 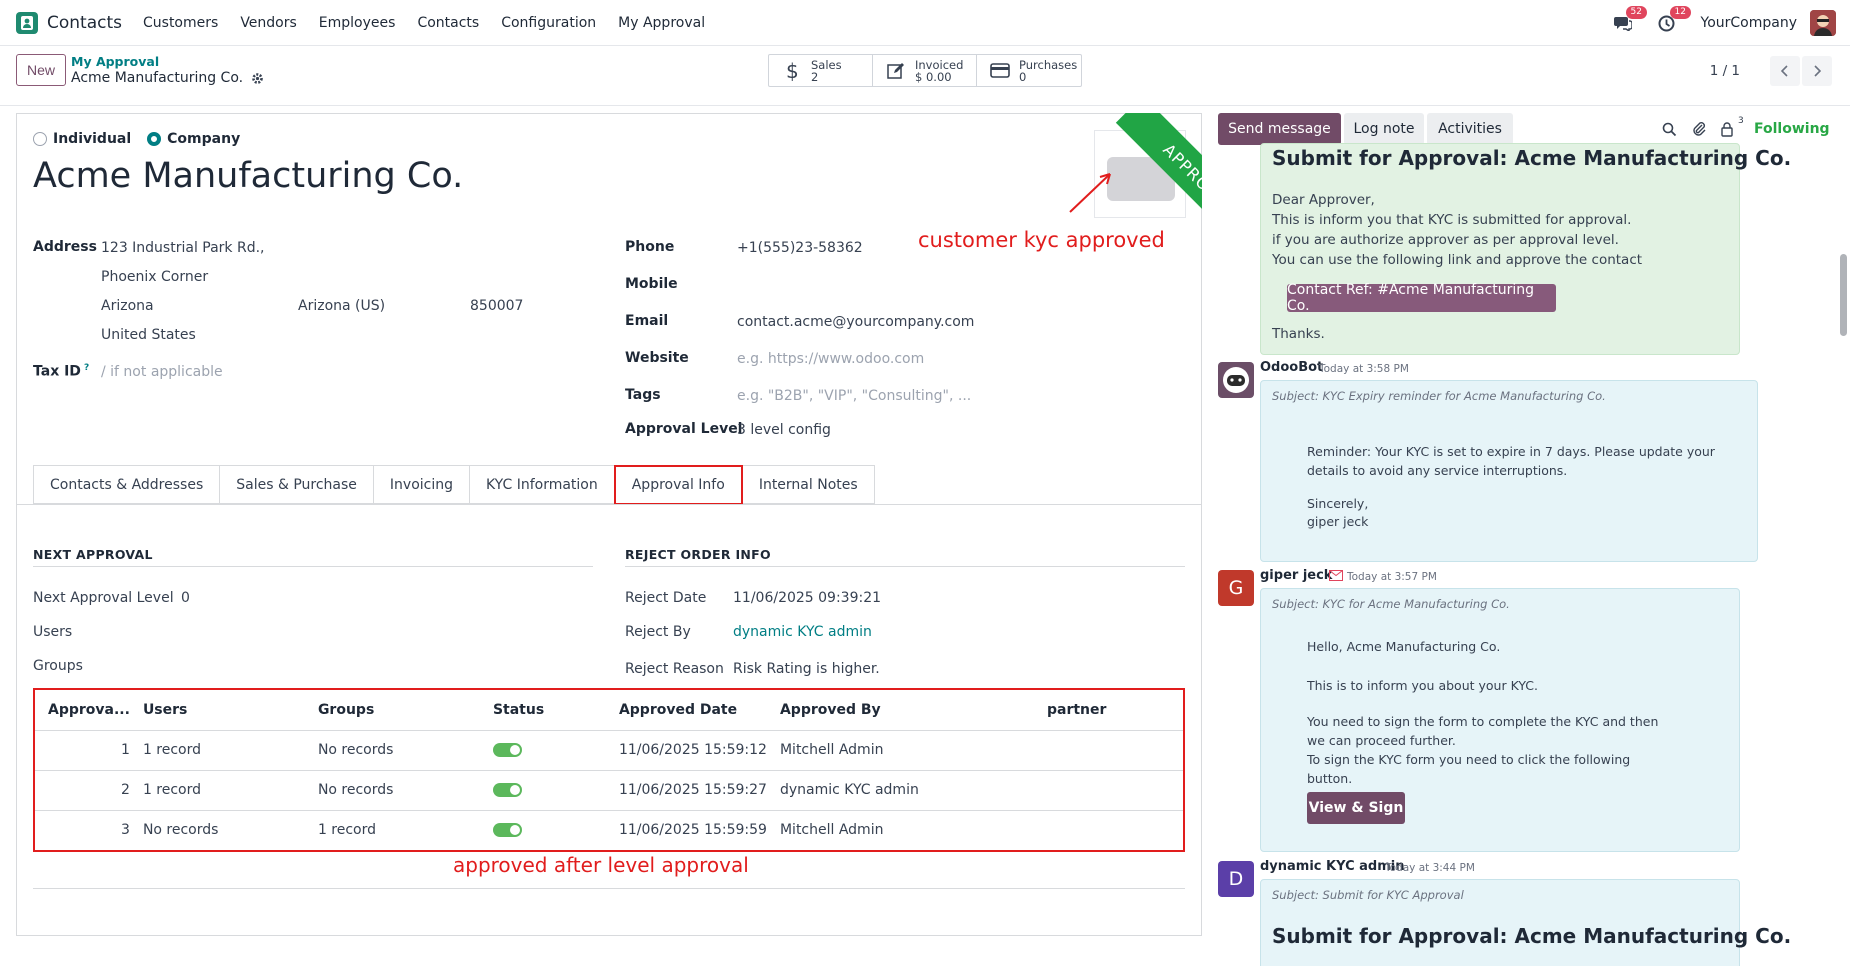 What do you see at coordinates (542, 790) in the screenshot?
I see `cell-status` at bounding box center [542, 790].